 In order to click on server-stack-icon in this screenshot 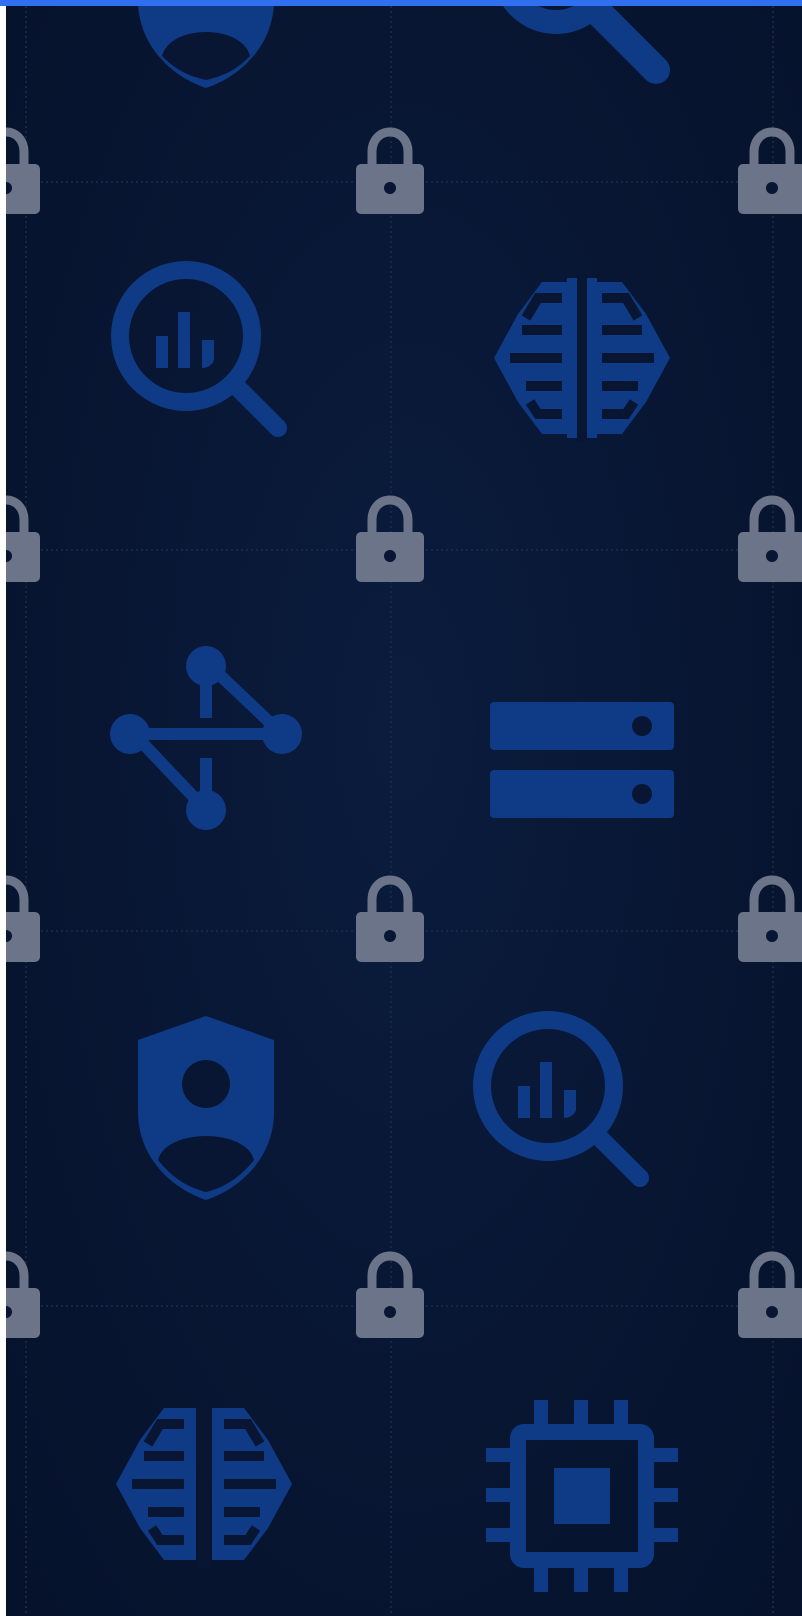, I will do `click(582, 762)`.